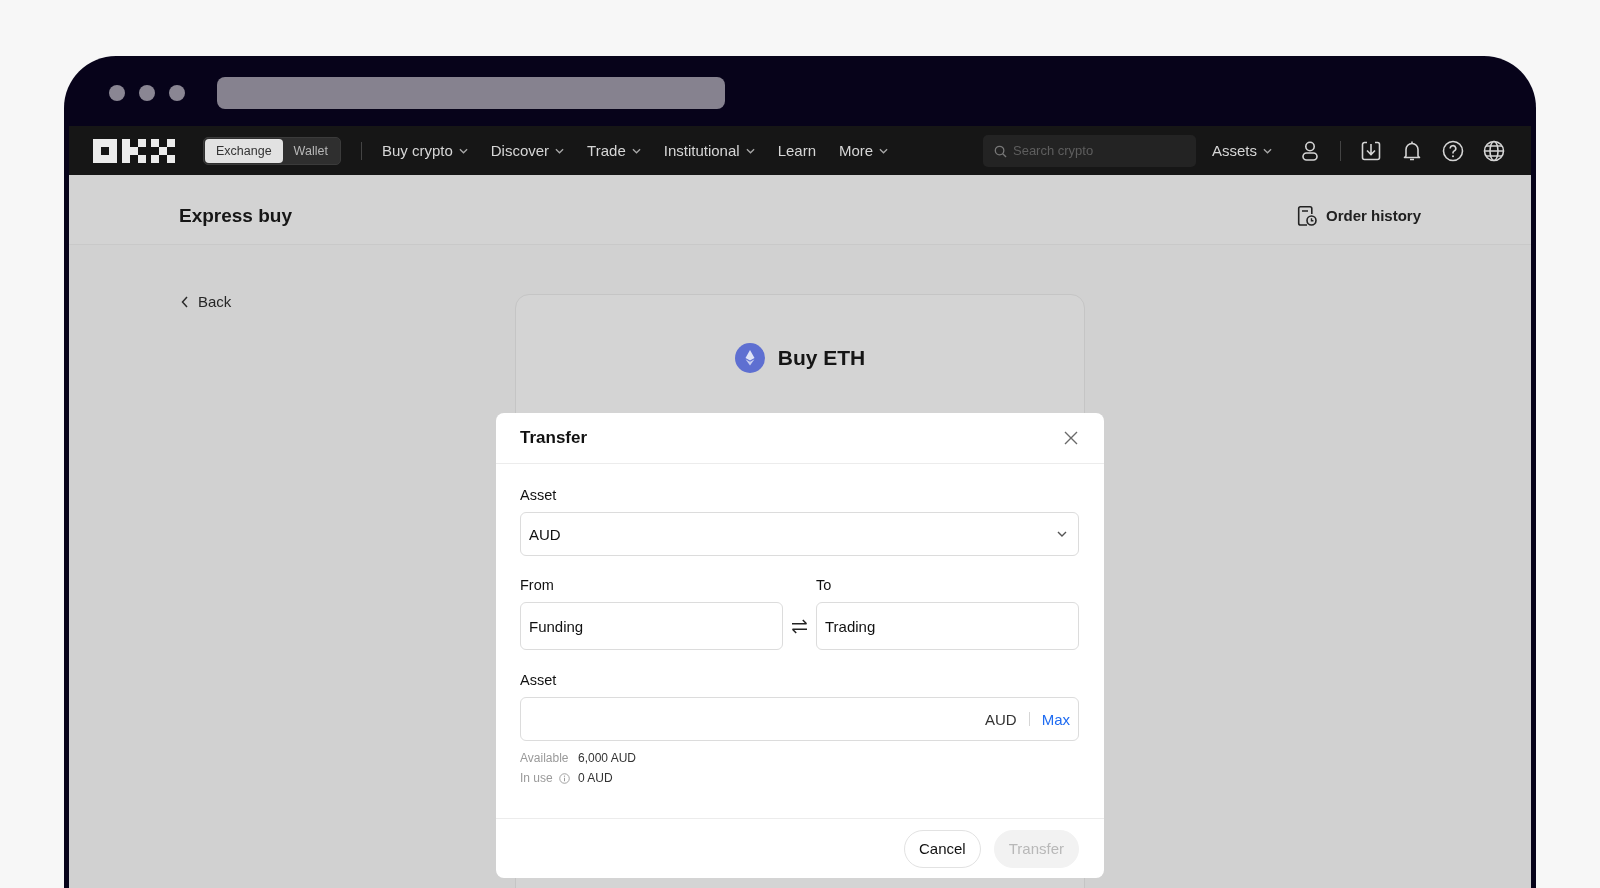 The image size is (1600, 888). Describe the element at coordinates (749, 358) in the screenshot. I see `ethereum-icon` at that location.